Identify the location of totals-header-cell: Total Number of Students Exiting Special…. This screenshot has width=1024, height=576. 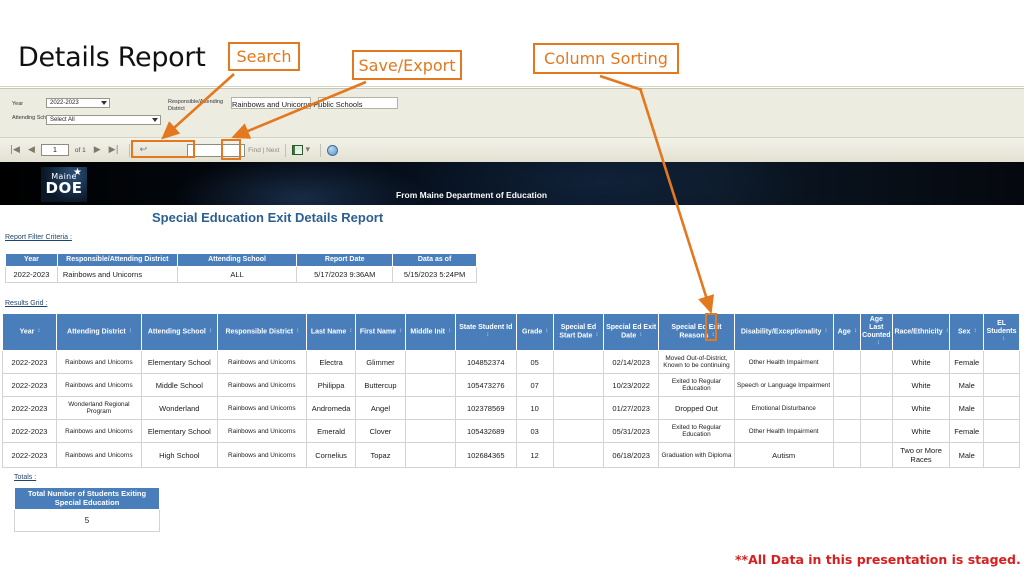
(87, 498).